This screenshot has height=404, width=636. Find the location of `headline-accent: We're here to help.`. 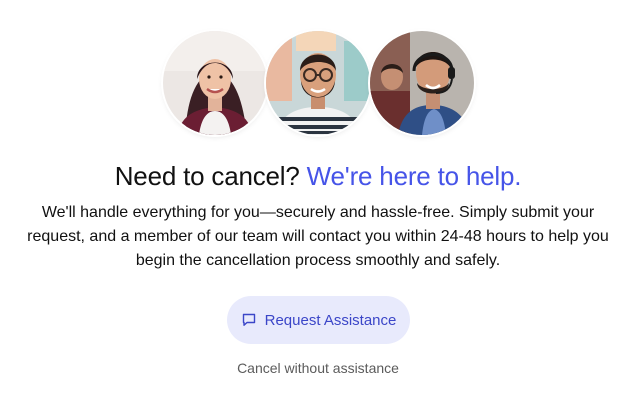

headline-accent: We're here to help. is located at coordinates (414, 176).